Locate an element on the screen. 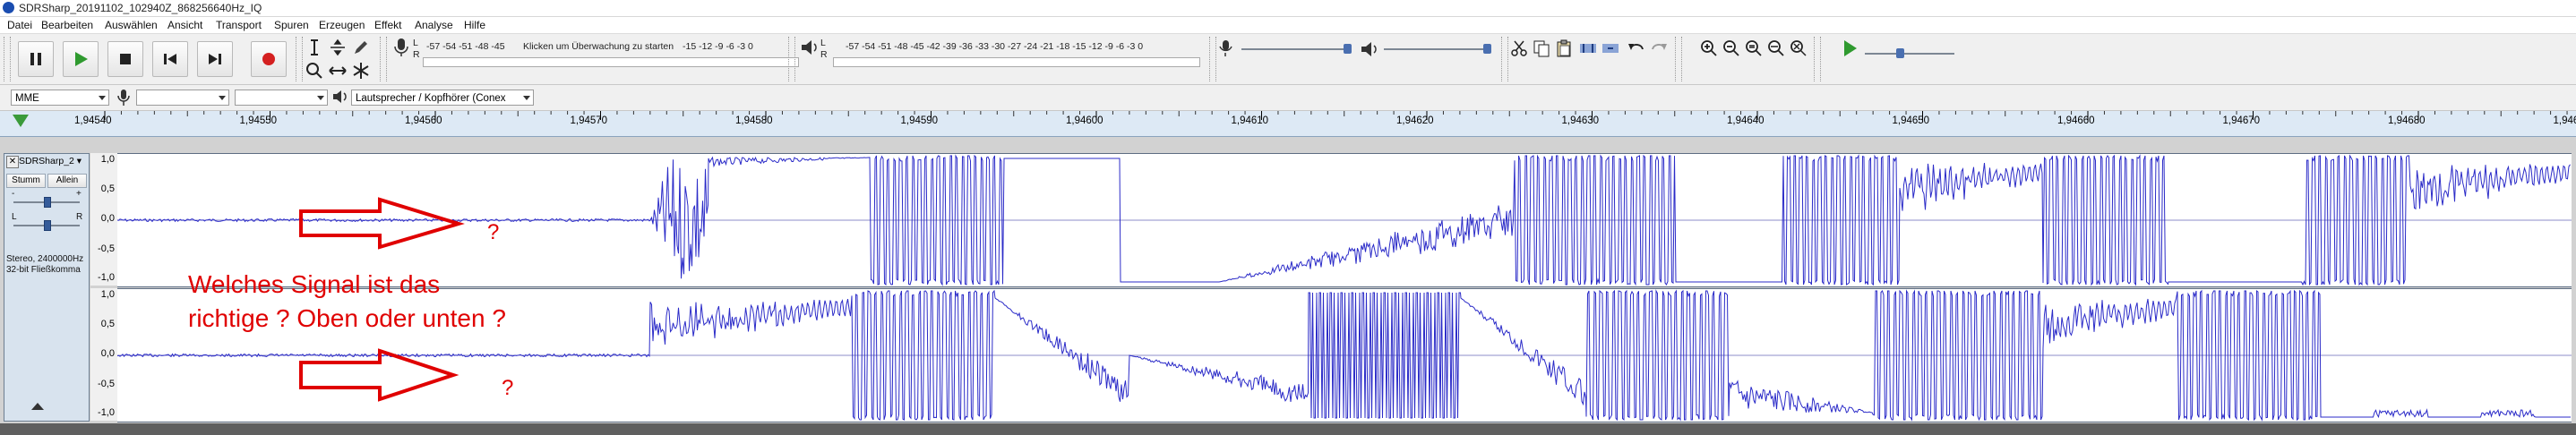 This screenshot has width=2576, height=435. annotation-text-line1: Welches Signal ist das is located at coordinates (314, 284).